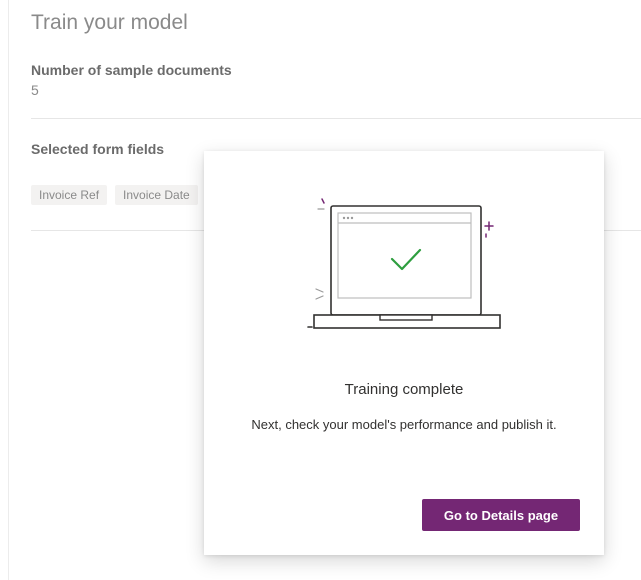  I want to click on laptop-checkmark-icon, so click(404, 263).